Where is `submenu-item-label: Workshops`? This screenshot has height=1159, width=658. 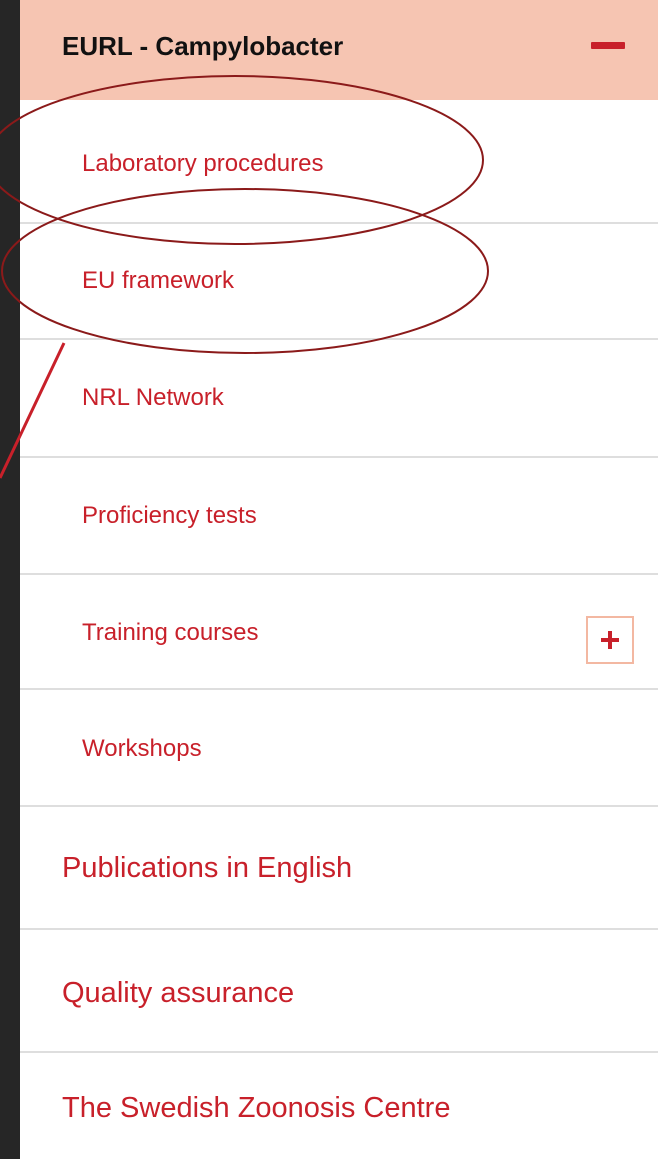 submenu-item-label: Workshops is located at coordinates (142, 749).